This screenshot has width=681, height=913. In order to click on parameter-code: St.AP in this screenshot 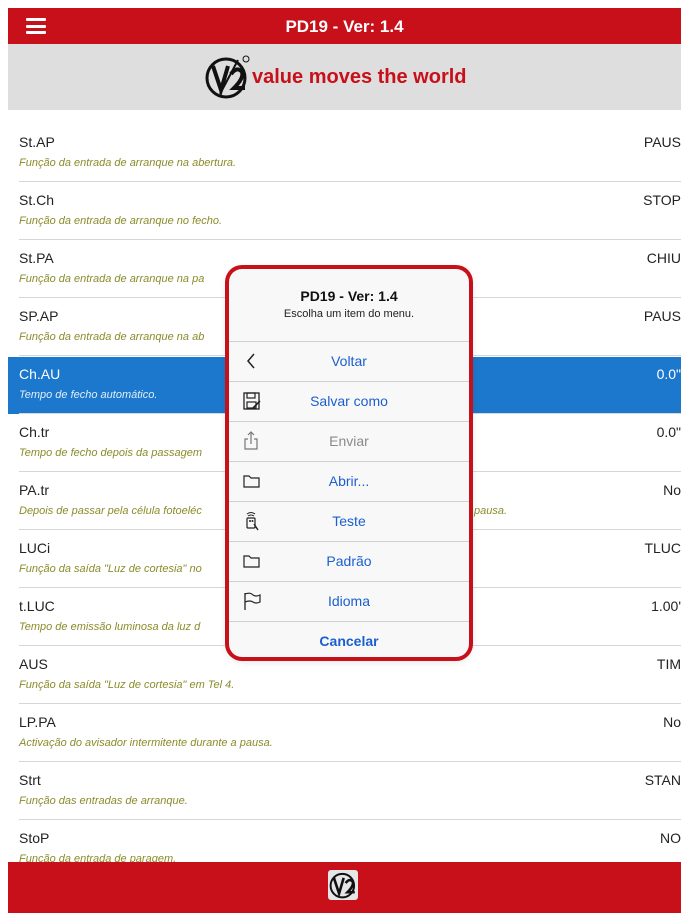, I will do `click(37, 142)`.